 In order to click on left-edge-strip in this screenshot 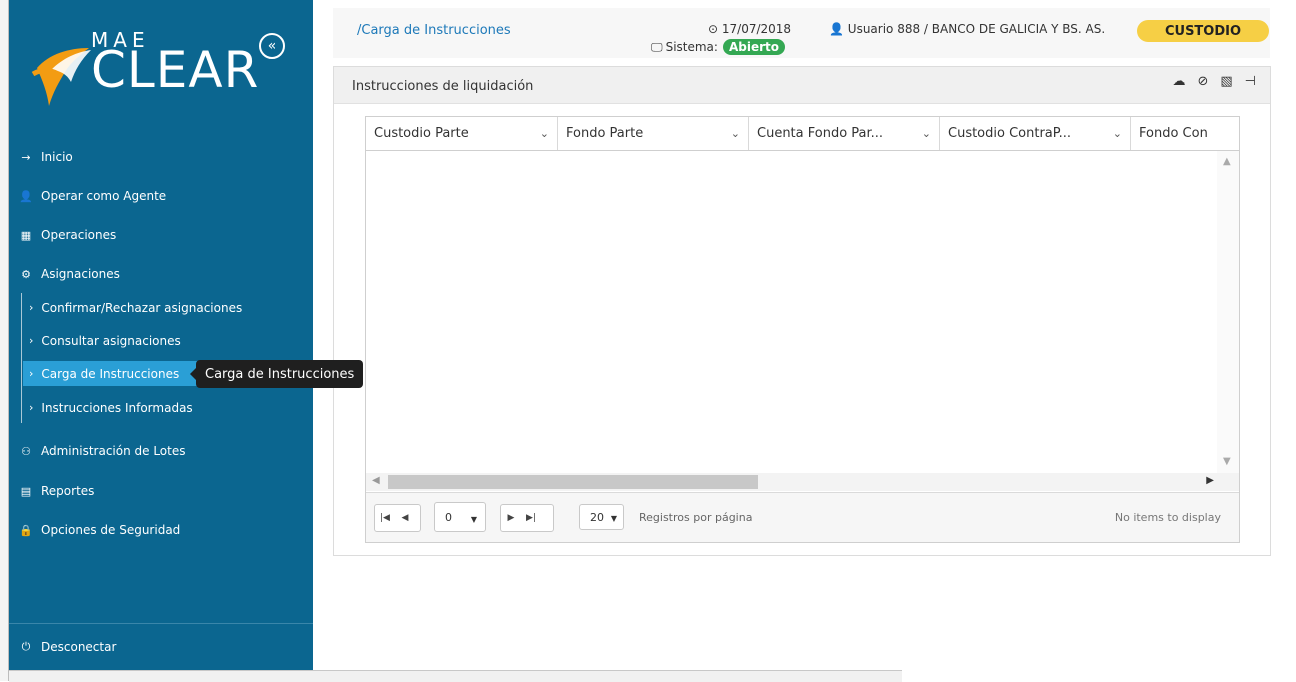, I will do `click(4, 340)`.